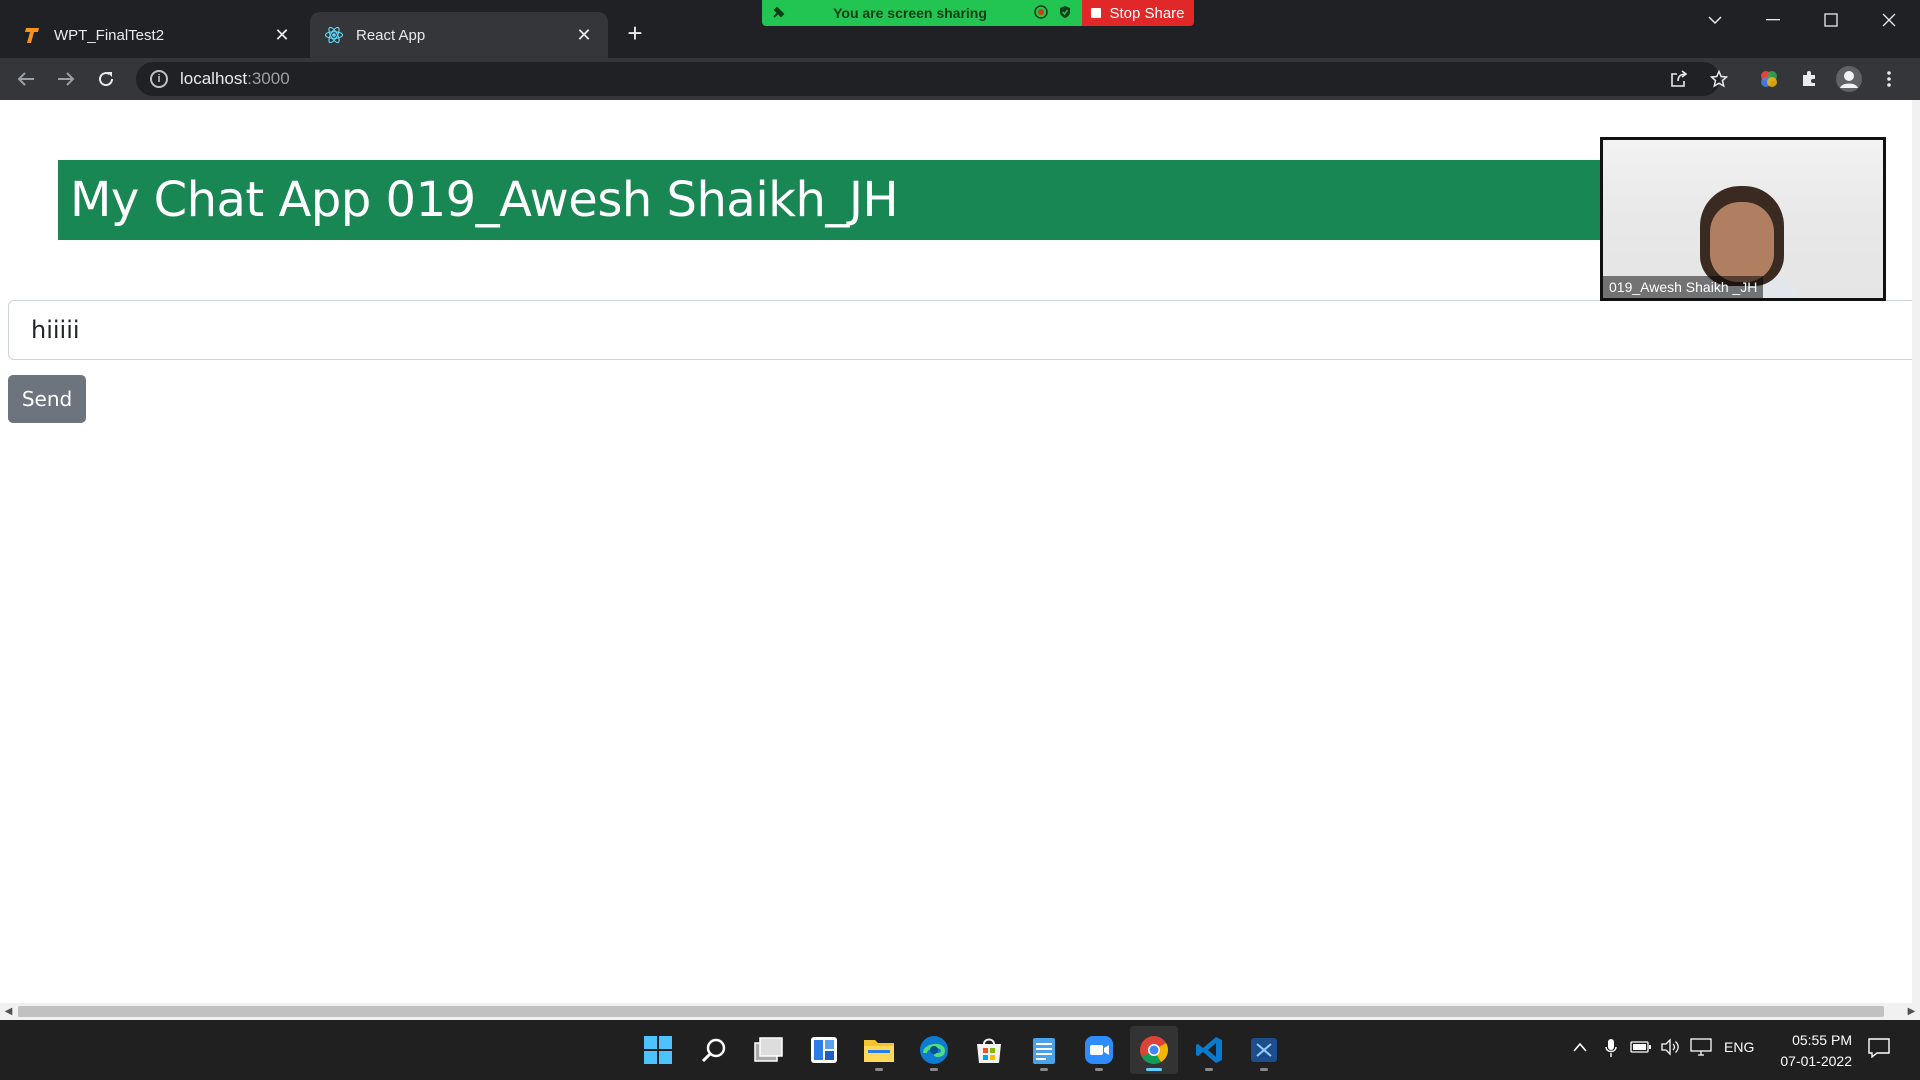  What do you see at coordinates (1773, 20) in the screenshot?
I see `minimize-icon` at bounding box center [1773, 20].